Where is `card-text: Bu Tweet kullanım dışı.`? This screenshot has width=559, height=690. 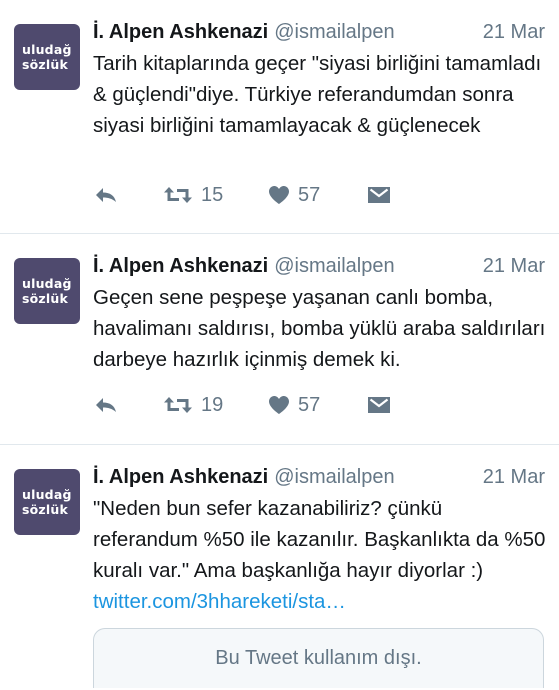
card-text: Bu Tweet kullanım dışı. is located at coordinates (318, 658).